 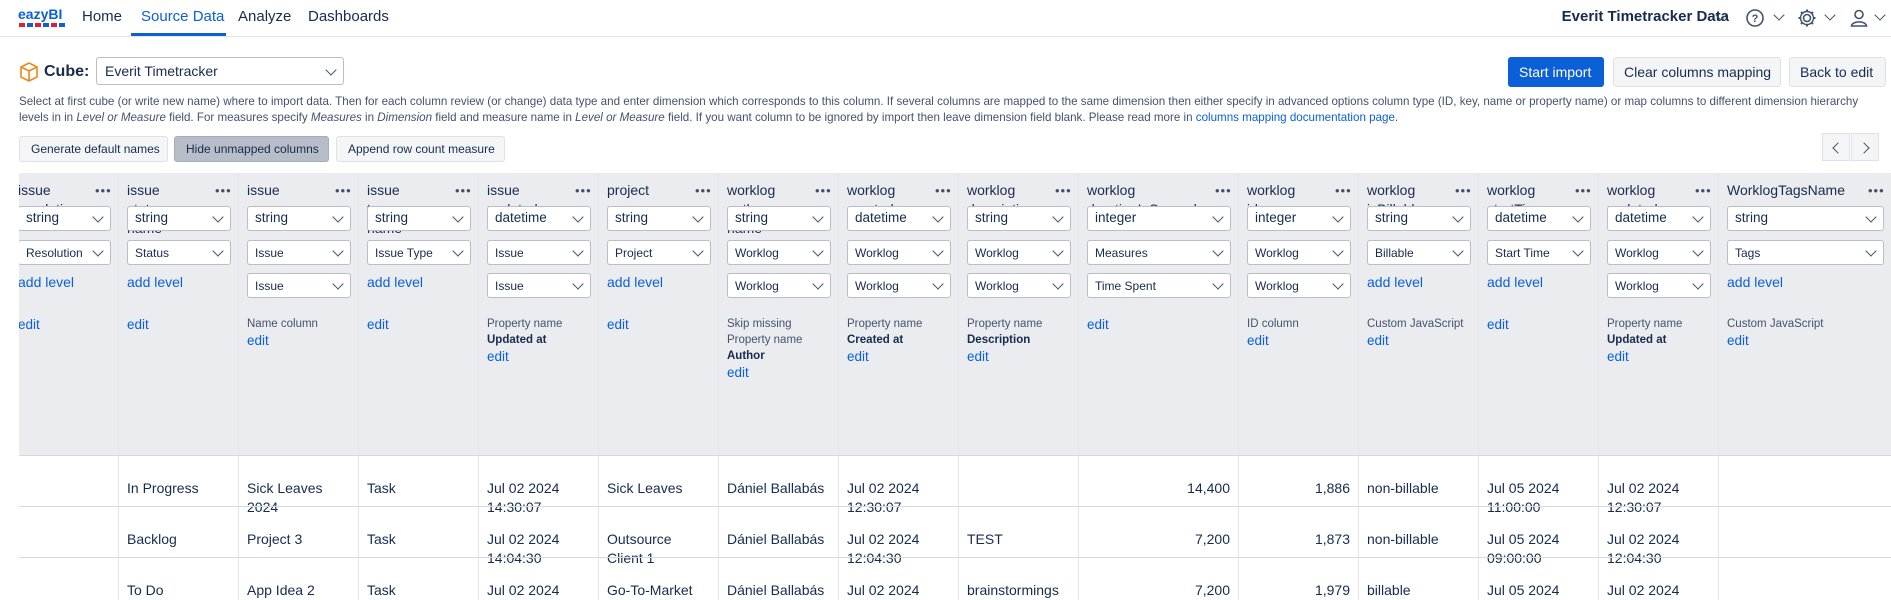 What do you see at coordinates (338, 251) in the screenshot?
I see `chevron-down-icon` at bounding box center [338, 251].